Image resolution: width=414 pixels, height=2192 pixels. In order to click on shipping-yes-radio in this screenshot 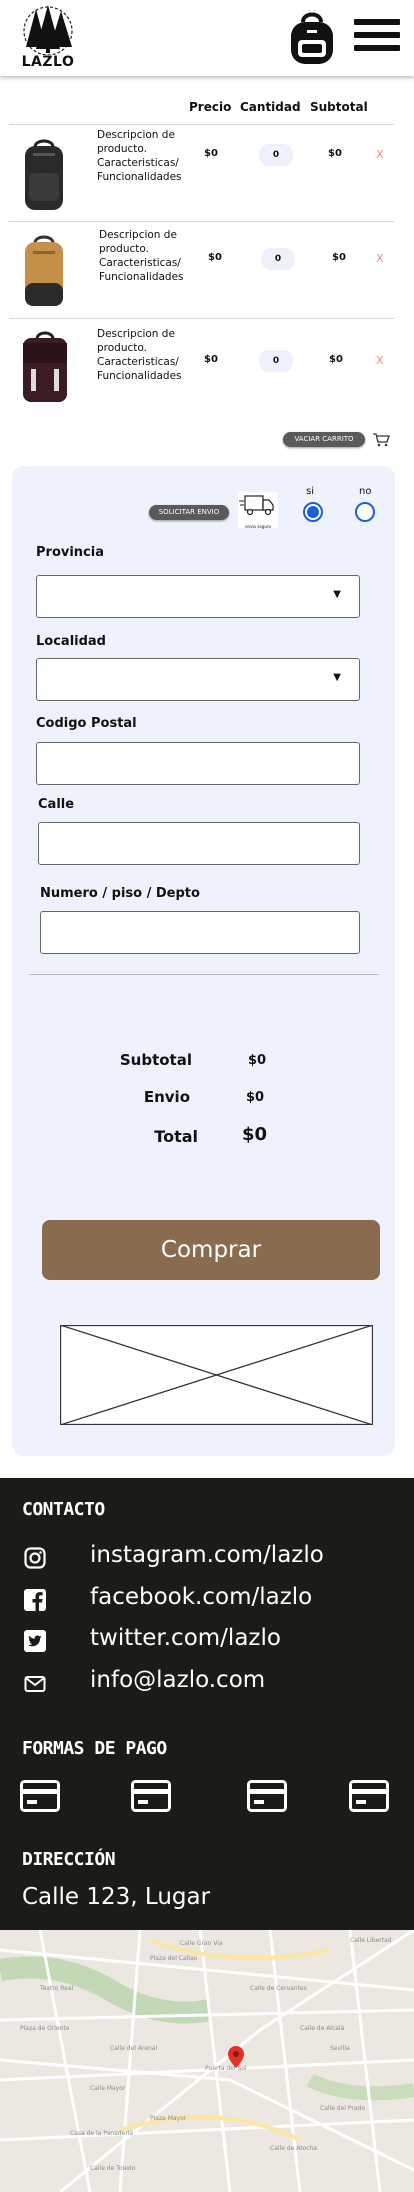, I will do `click(313, 512)`.